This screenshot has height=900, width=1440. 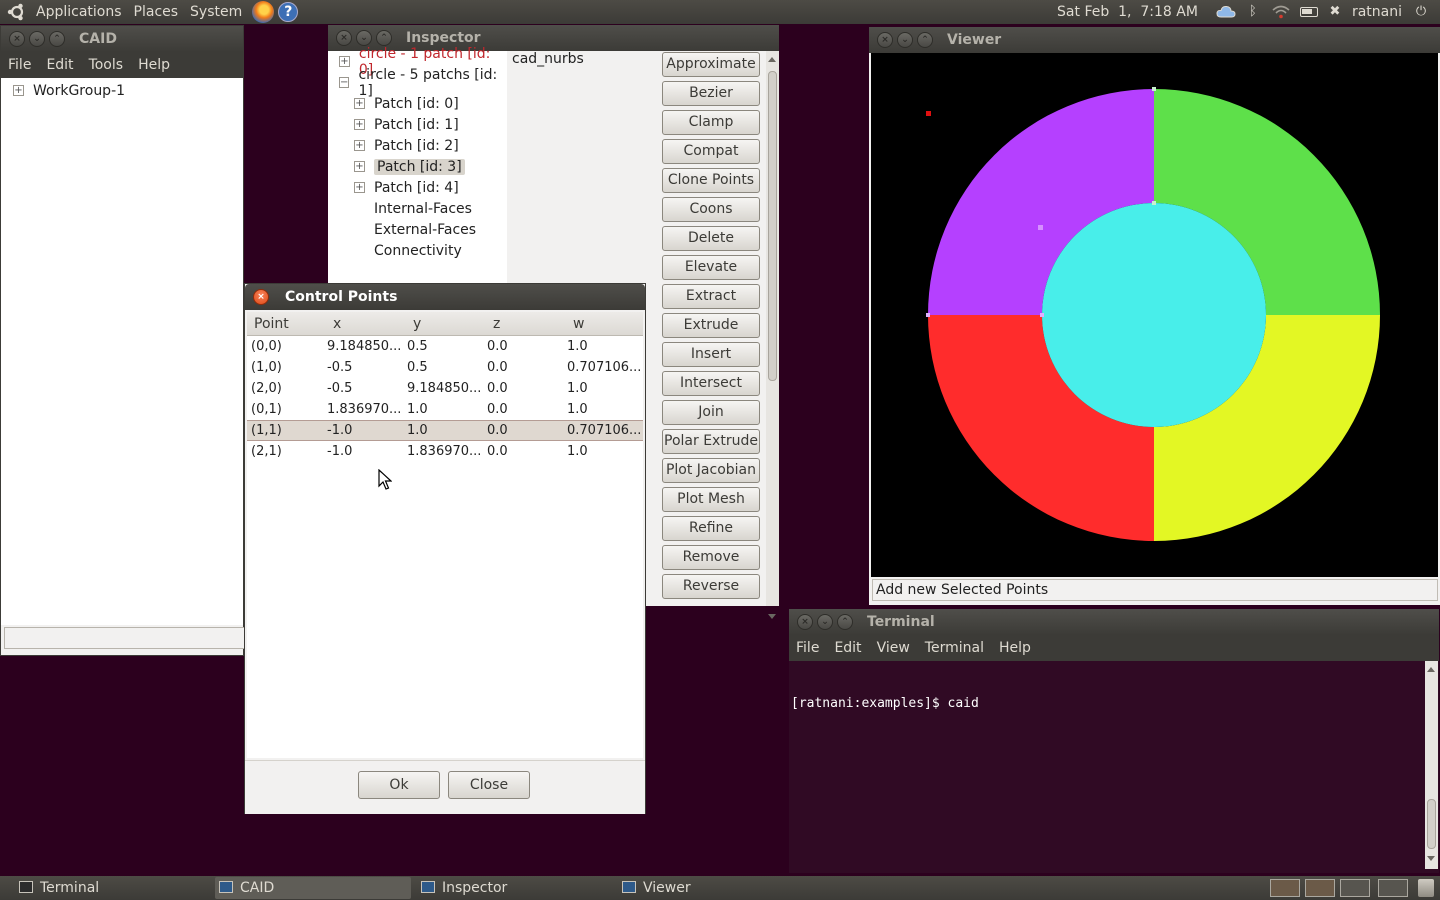 I want to click on wifi-icon, so click(x=1281, y=12).